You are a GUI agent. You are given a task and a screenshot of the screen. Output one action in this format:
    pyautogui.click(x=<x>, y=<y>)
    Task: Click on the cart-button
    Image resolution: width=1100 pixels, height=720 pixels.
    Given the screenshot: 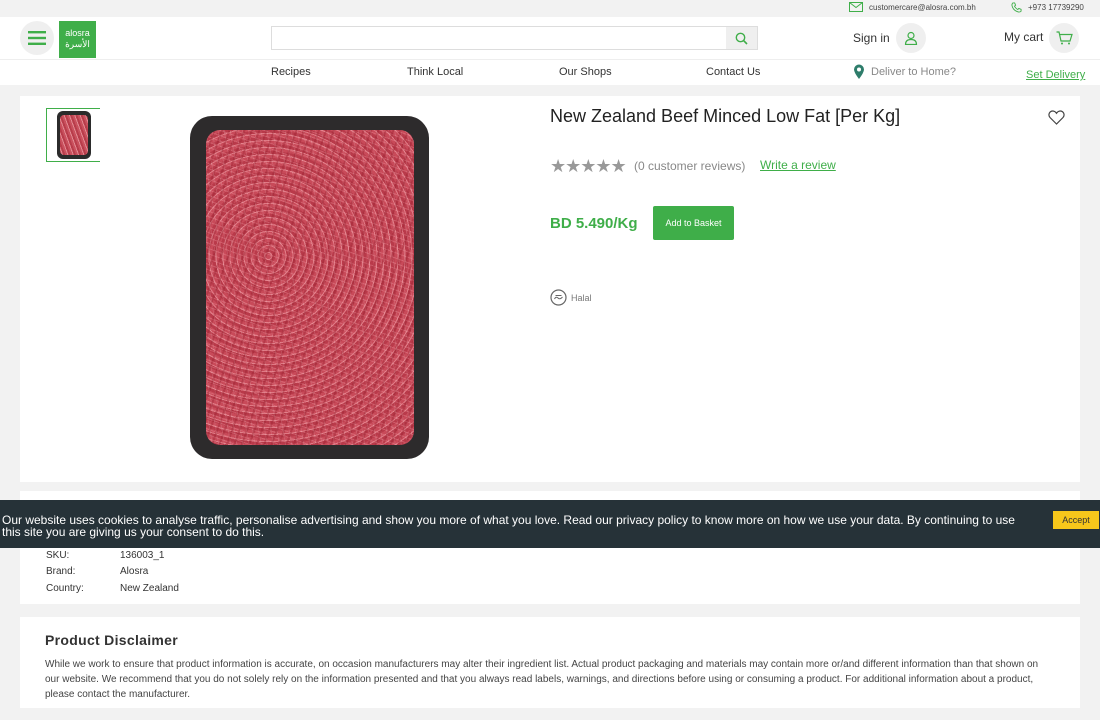 What is the action you would take?
    pyautogui.click(x=1064, y=38)
    